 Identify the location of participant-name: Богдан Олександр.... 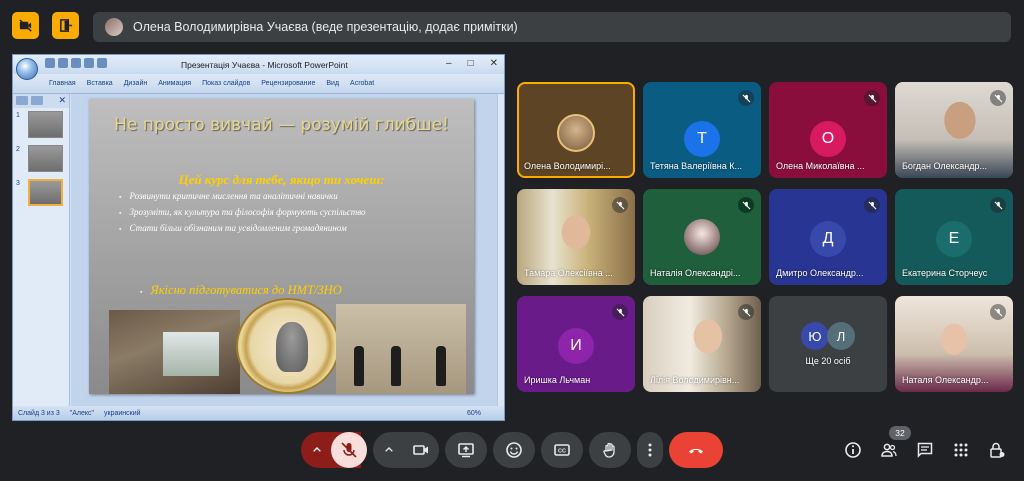
(944, 166).